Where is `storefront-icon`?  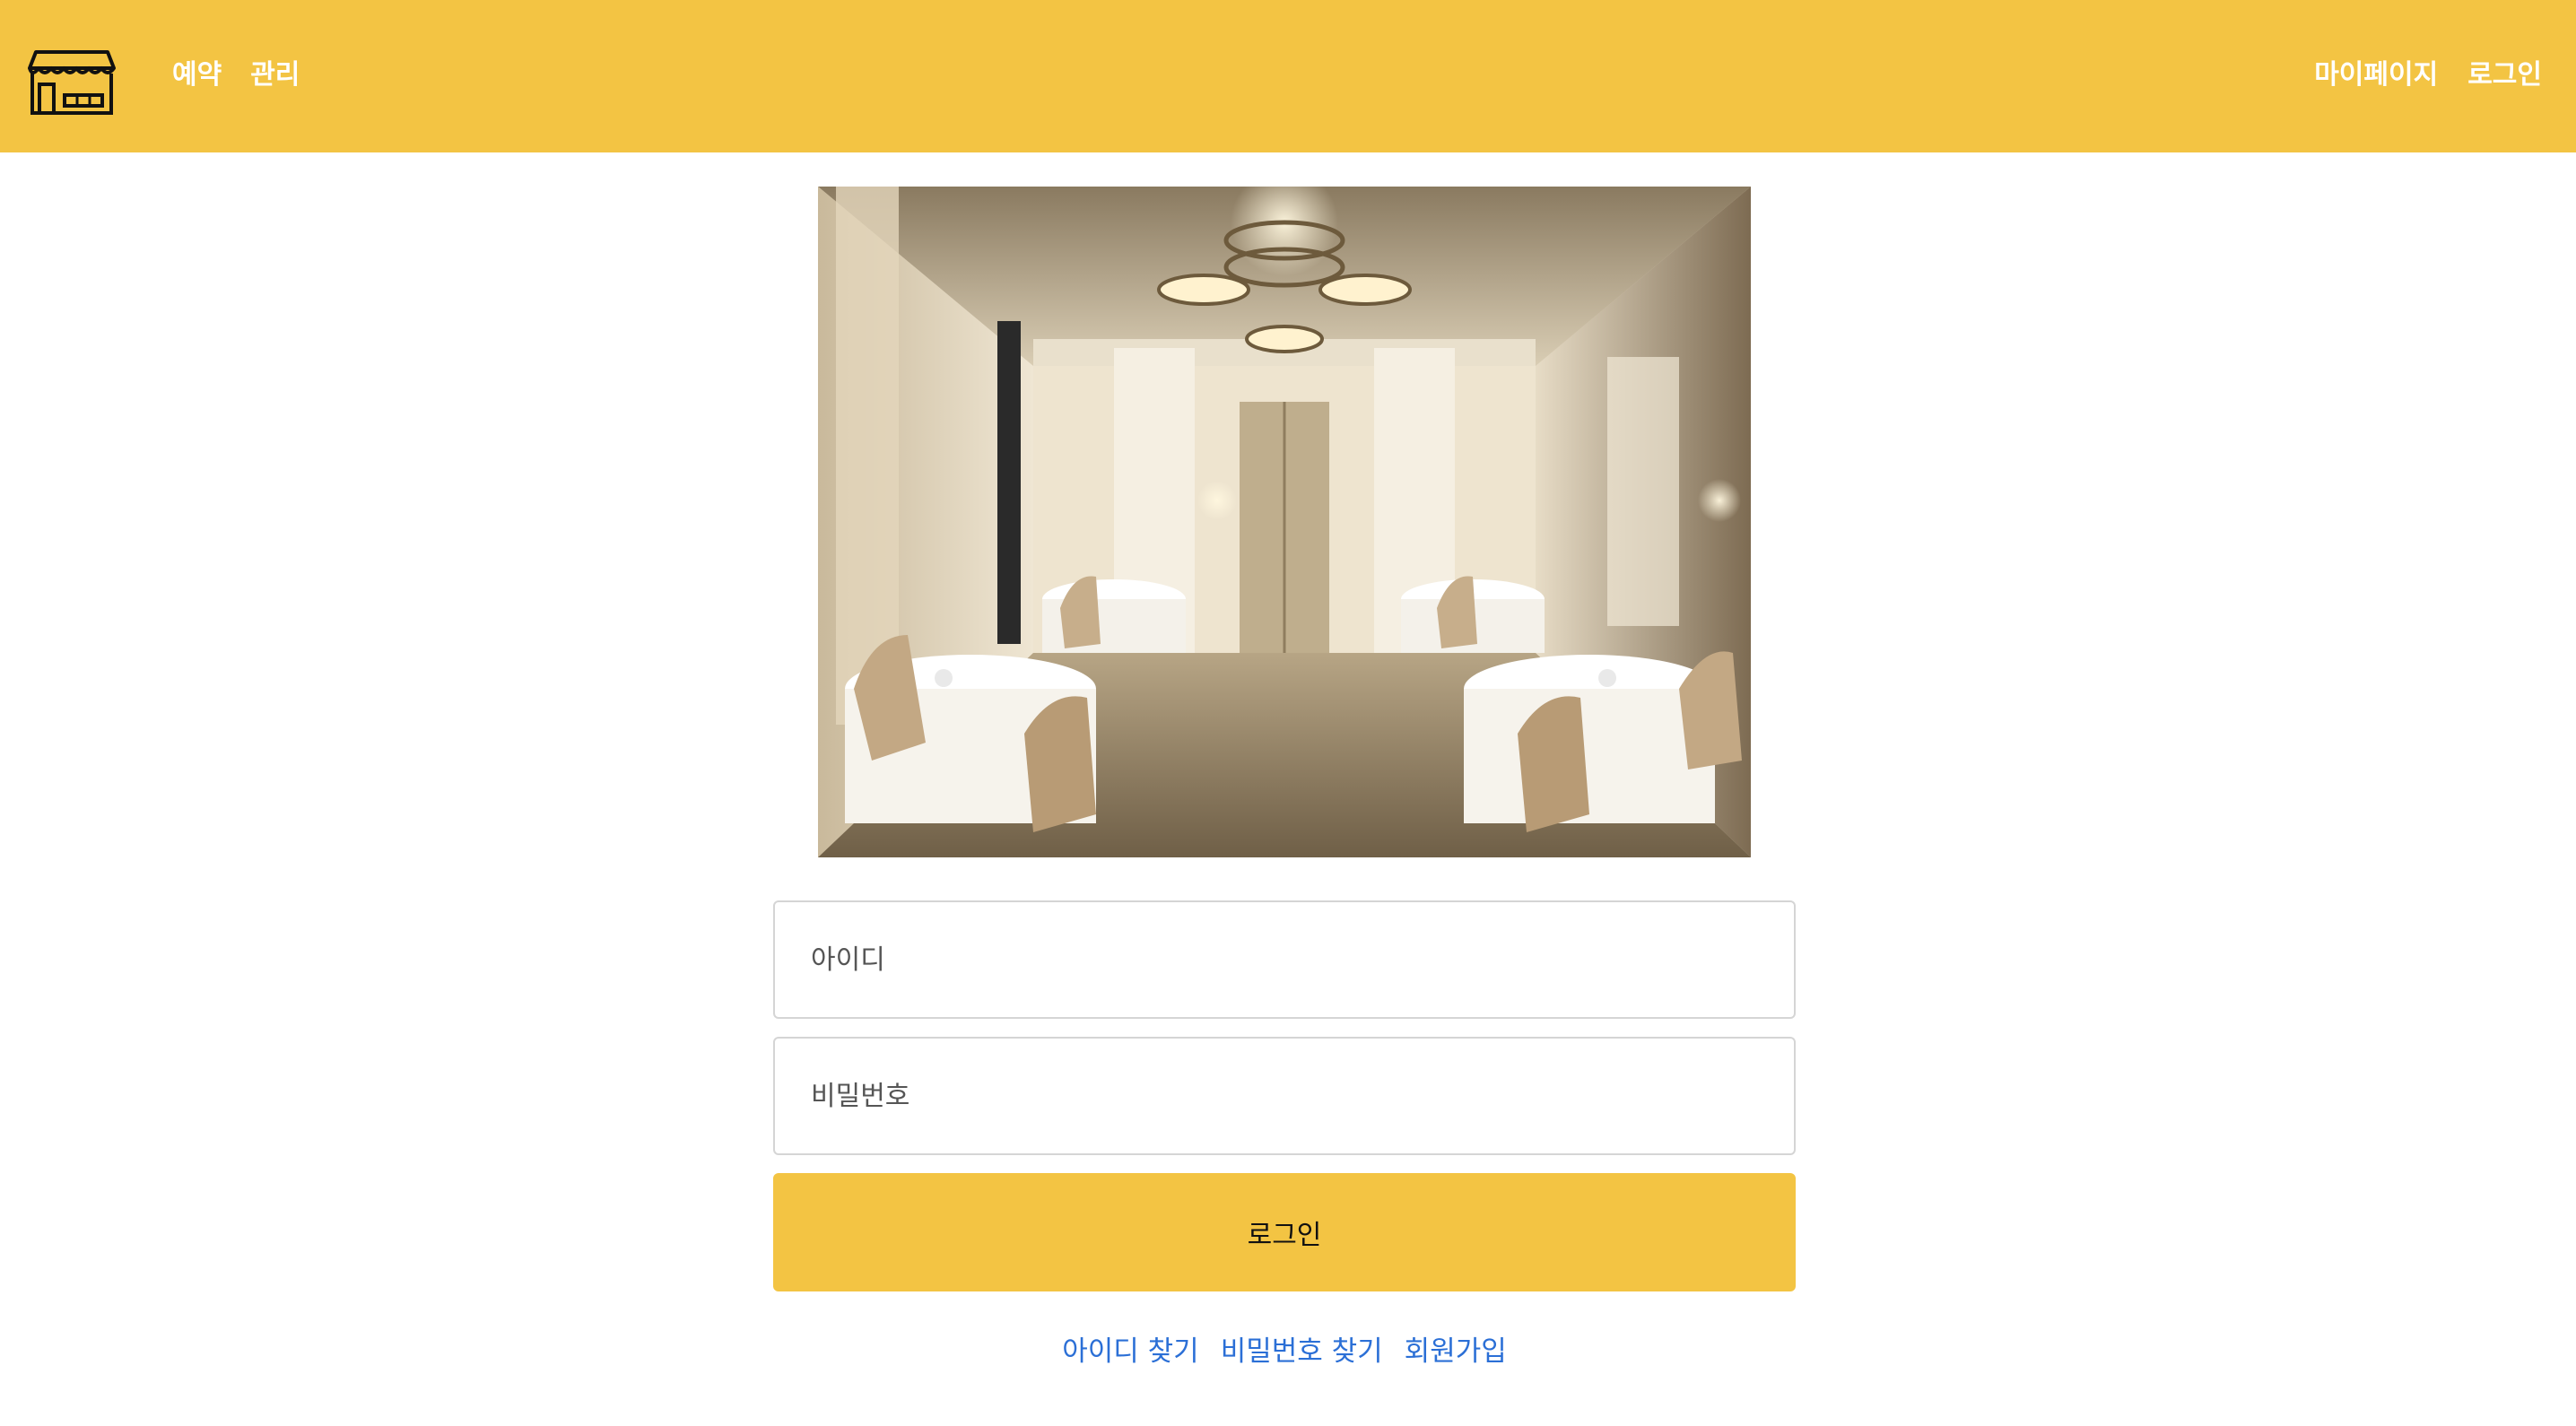
storefront-icon is located at coordinates (72, 82).